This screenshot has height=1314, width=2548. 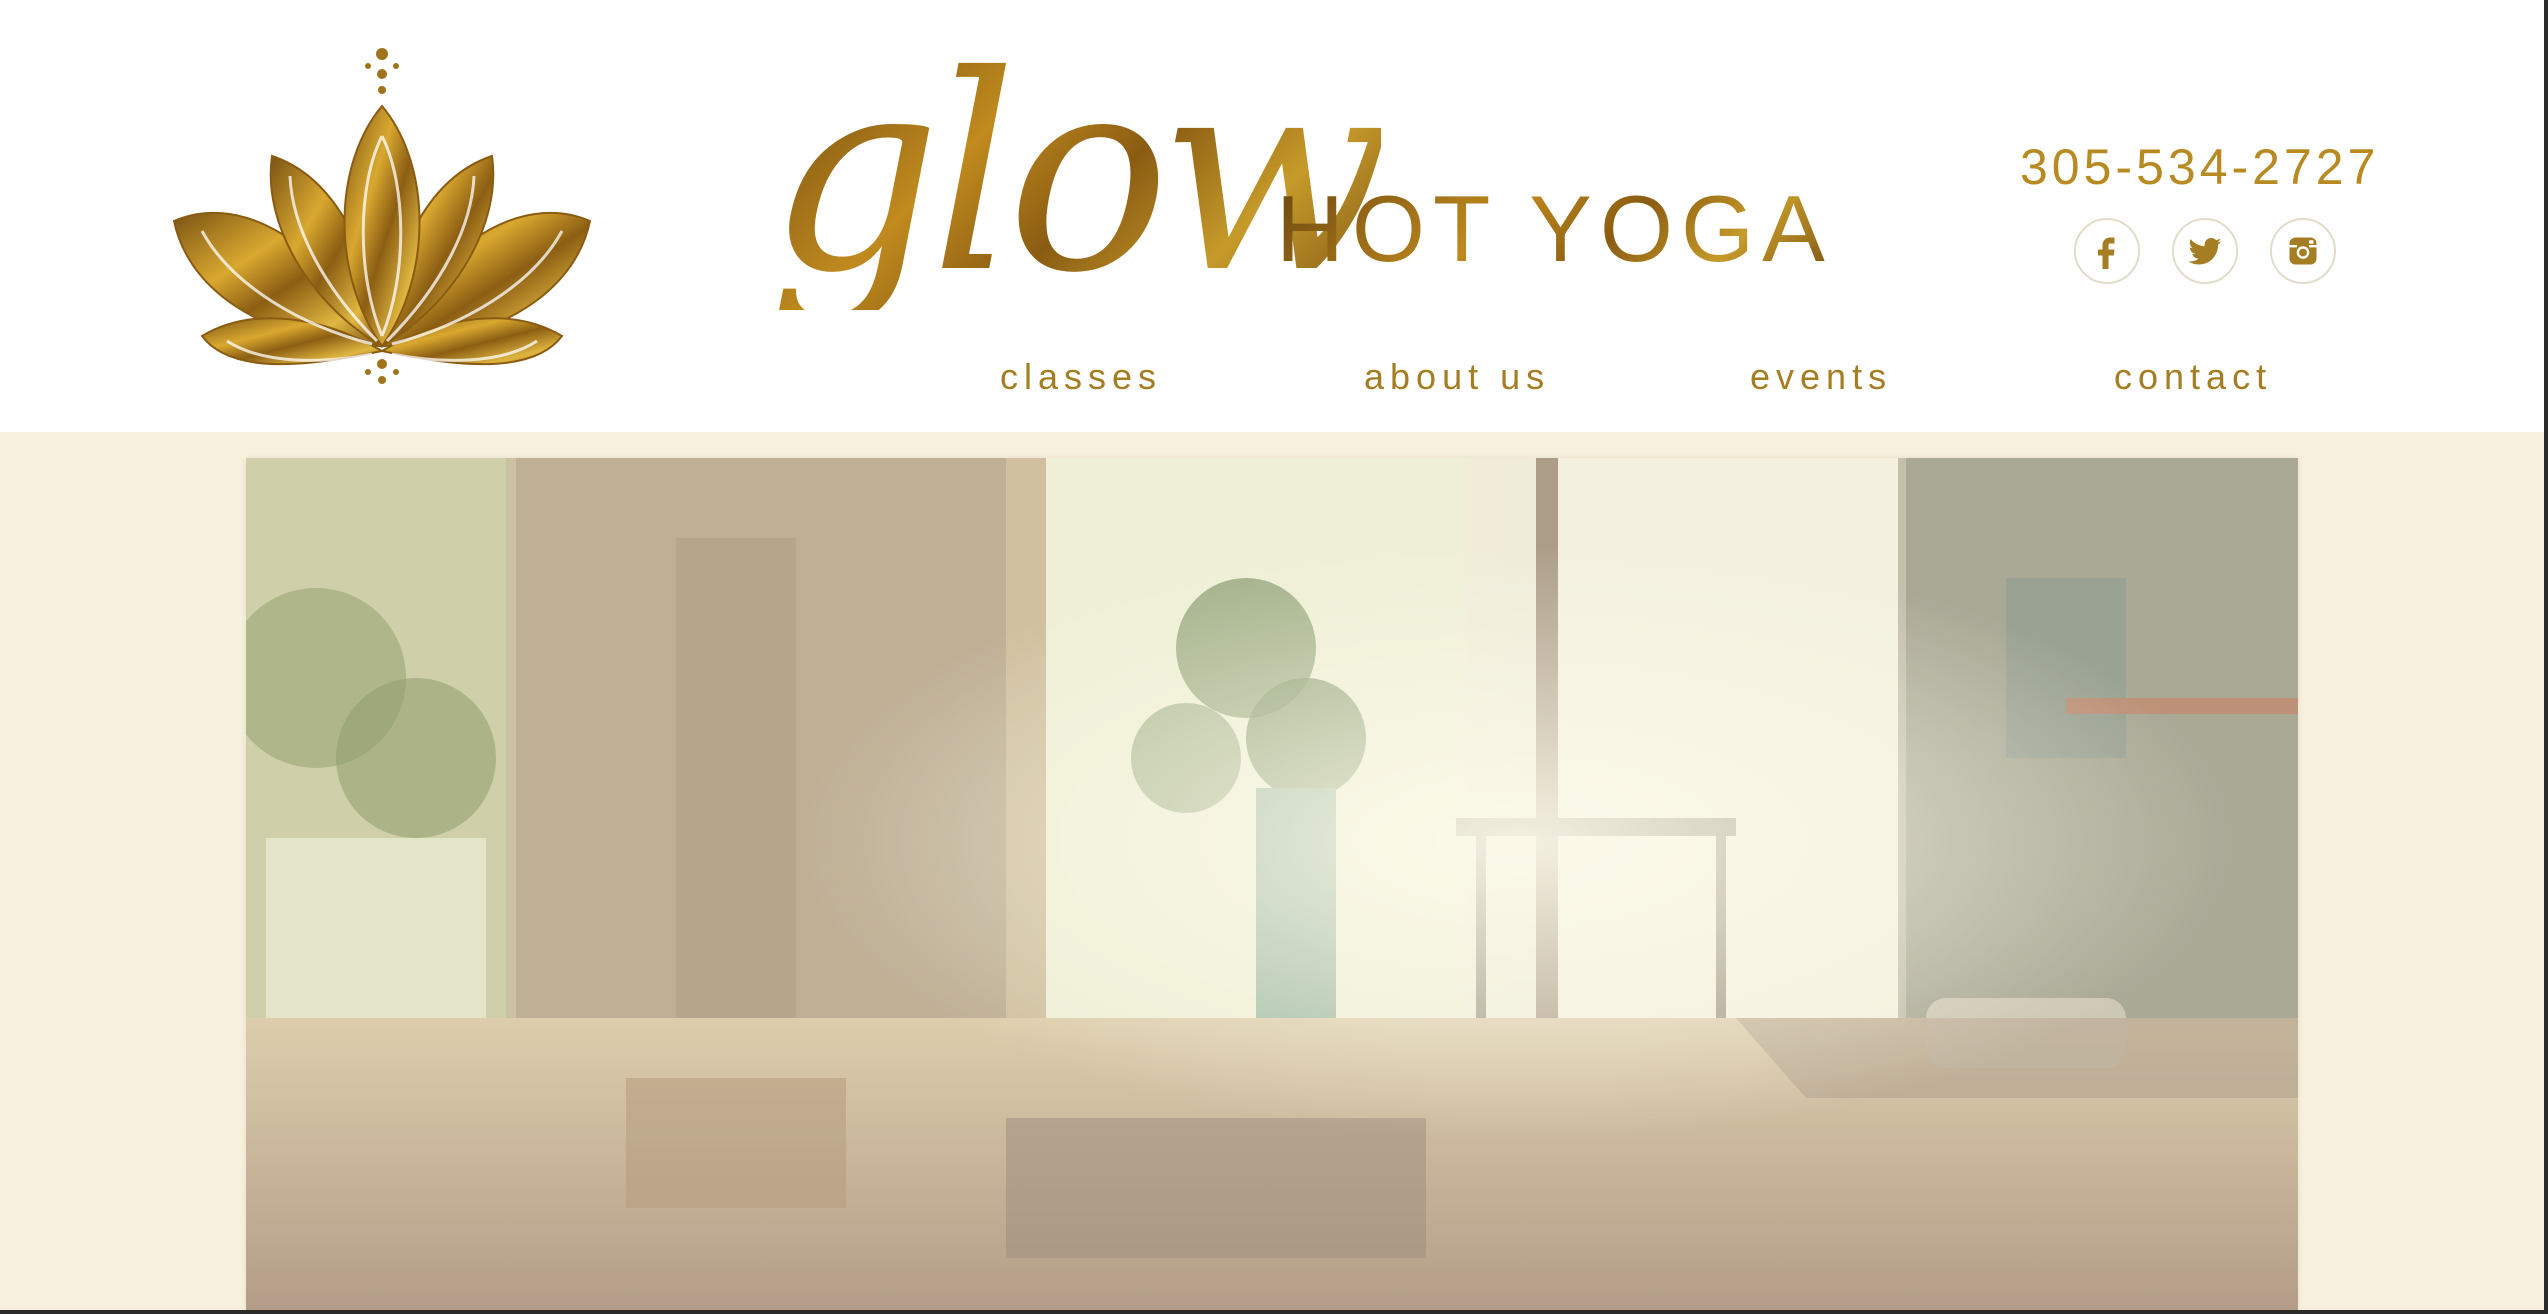 I want to click on lotus-icon, so click(x=382, y=216).